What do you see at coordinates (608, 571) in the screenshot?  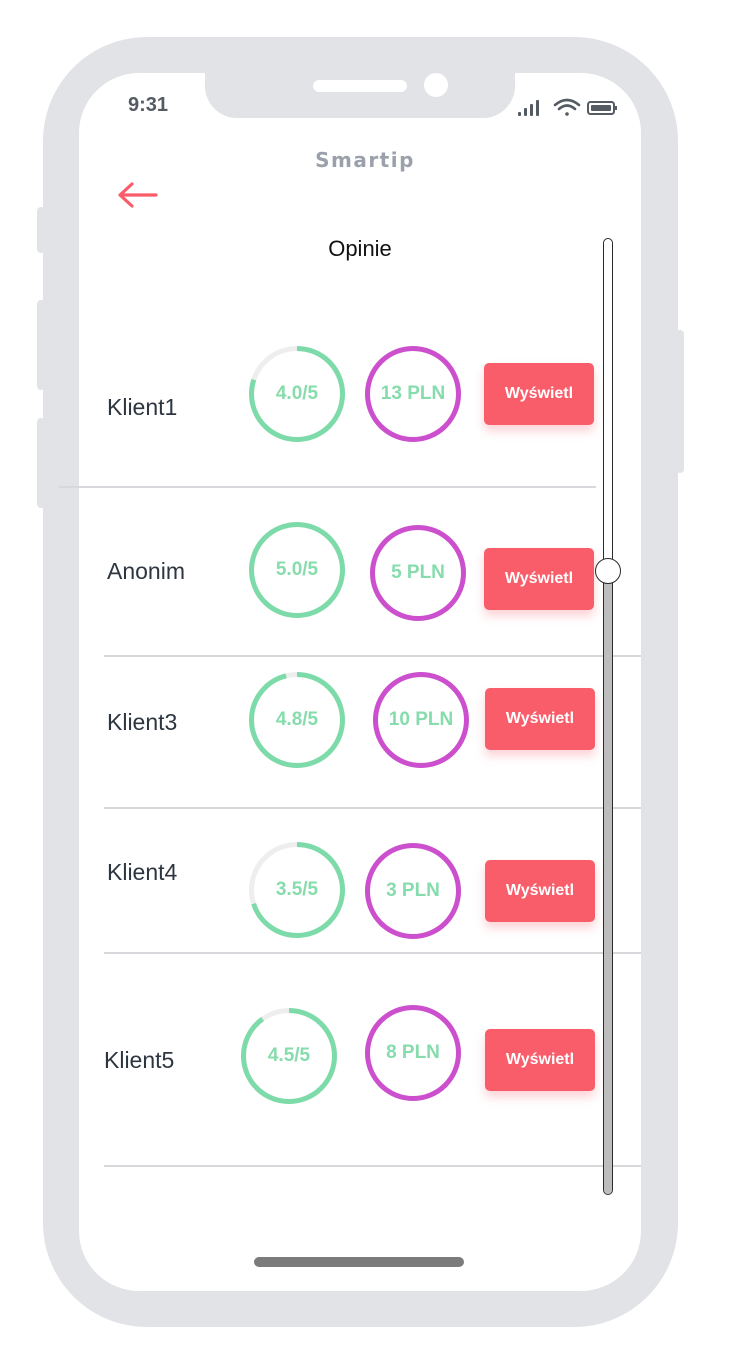 I see `scrollbar-thumb` at bounding box center [608, 571].